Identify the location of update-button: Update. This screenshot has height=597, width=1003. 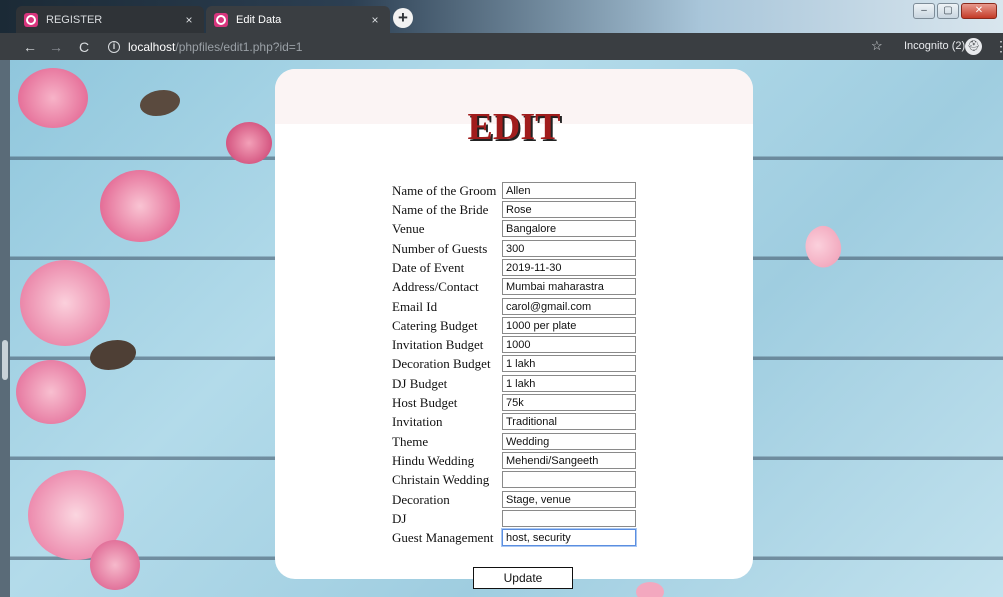
(523, 578).